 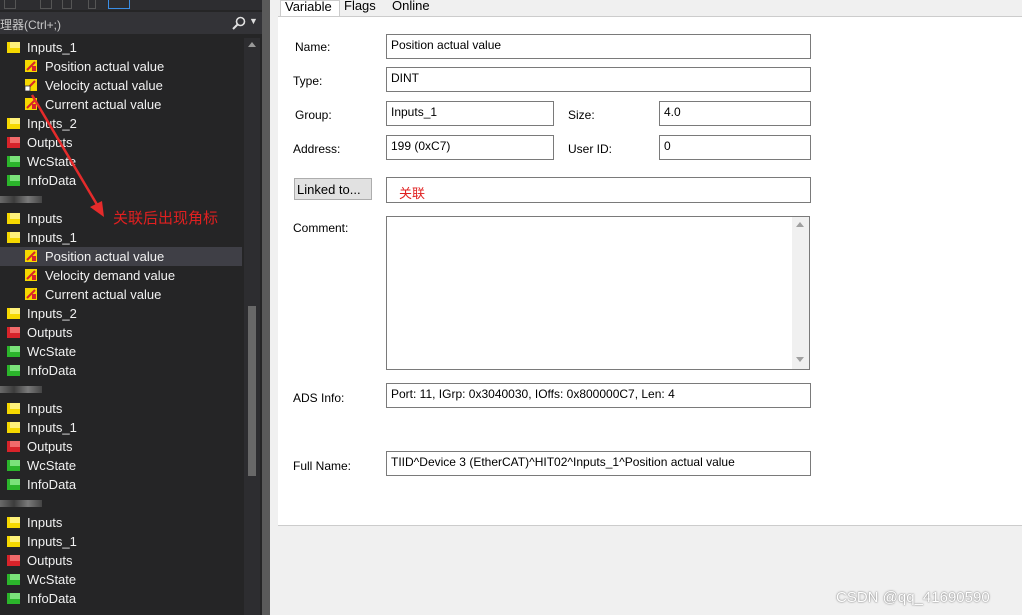 I want to click on watermark: CSDN @qq_41690590, so click(x=913, y=597).